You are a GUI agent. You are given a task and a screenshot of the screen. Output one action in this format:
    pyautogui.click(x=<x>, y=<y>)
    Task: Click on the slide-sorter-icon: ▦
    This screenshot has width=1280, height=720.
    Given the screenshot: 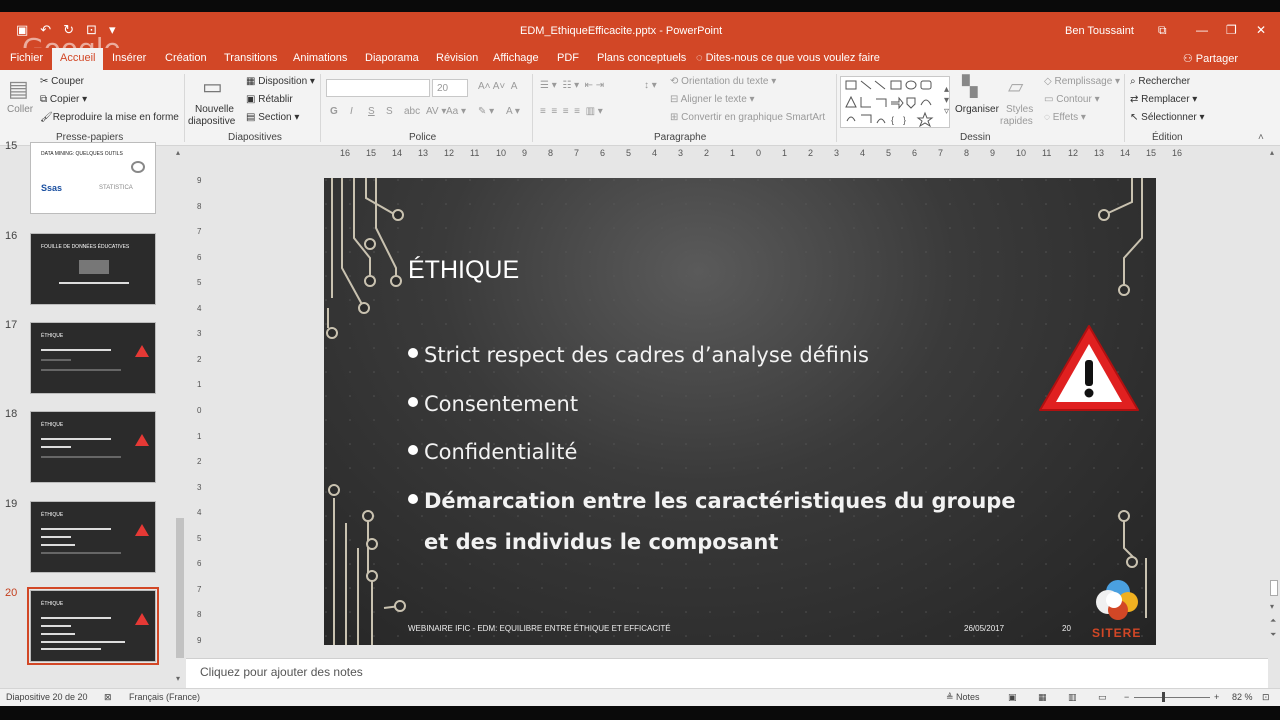 What is the action you would take?
    pyautogui.click(x=1042, y=697)
    